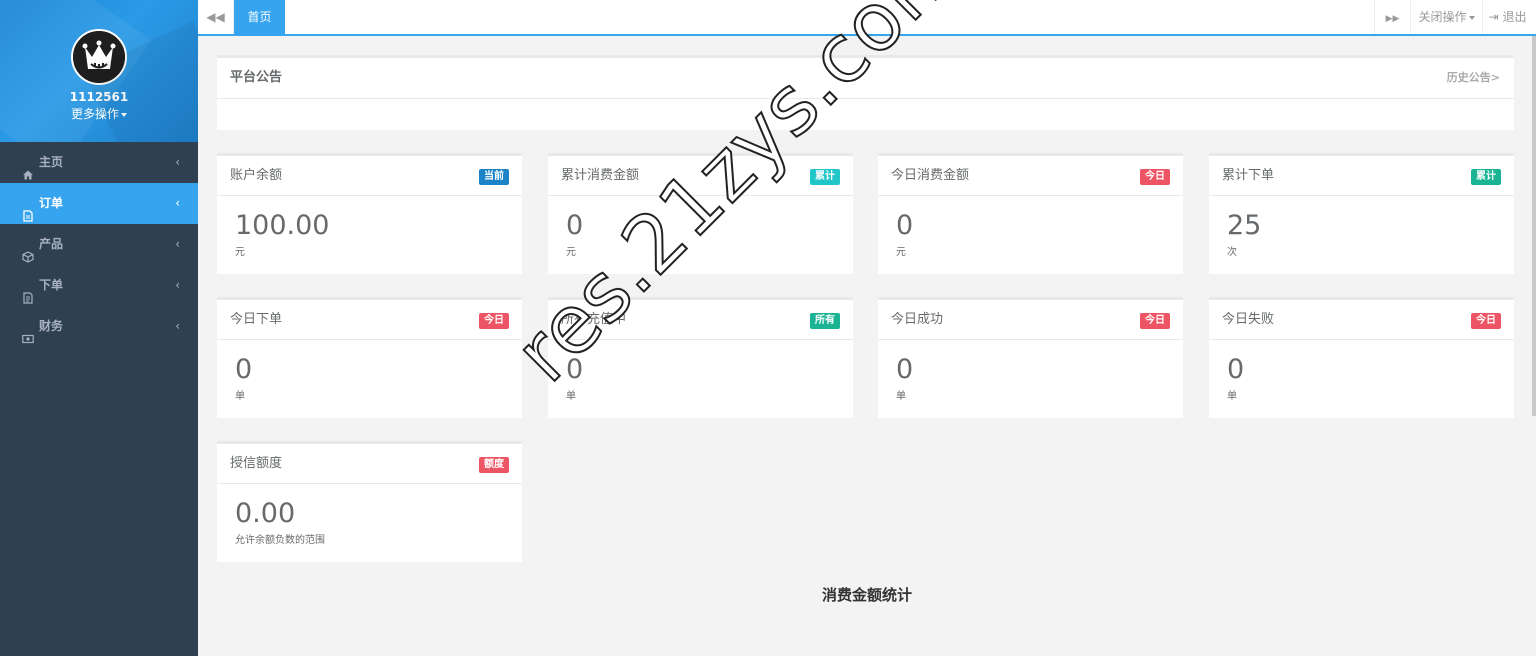  I want to click on sidebar-item-label: 下单, so click(51, 285).